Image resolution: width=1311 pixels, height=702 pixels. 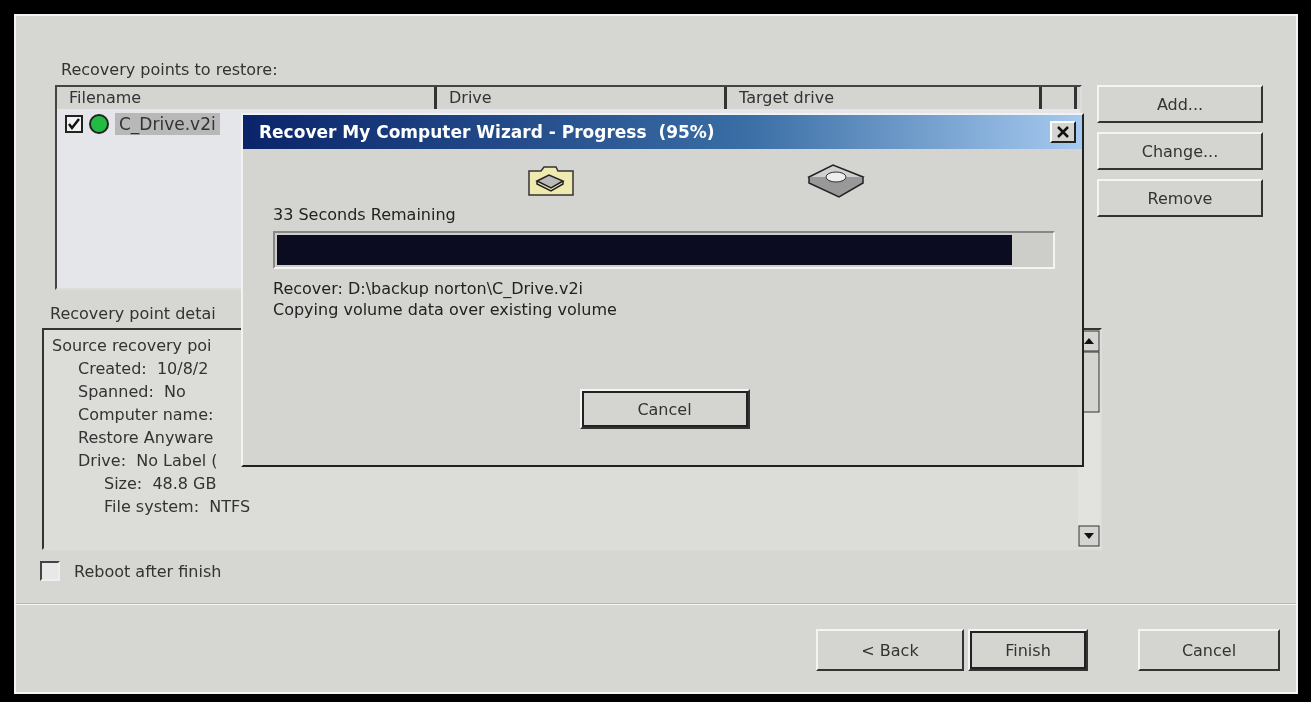 I want to click on list-label: Recovery points to restore:, so click(x=169, y=69).